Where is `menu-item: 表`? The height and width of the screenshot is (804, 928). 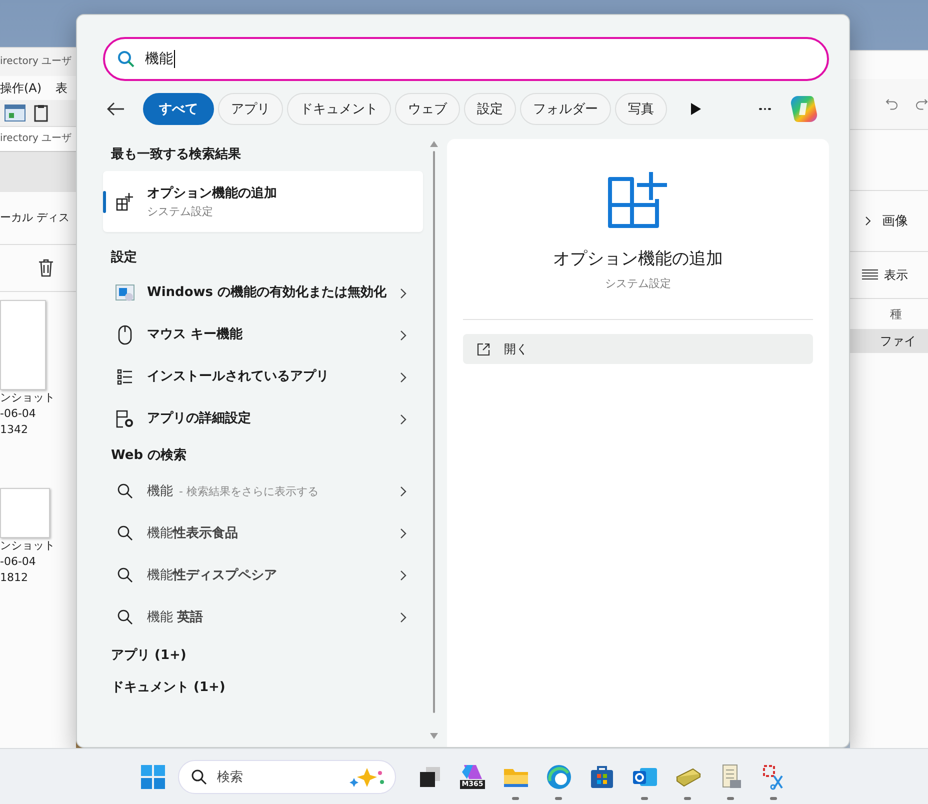 menu-item: 表 is located at coordinates (62, 88).